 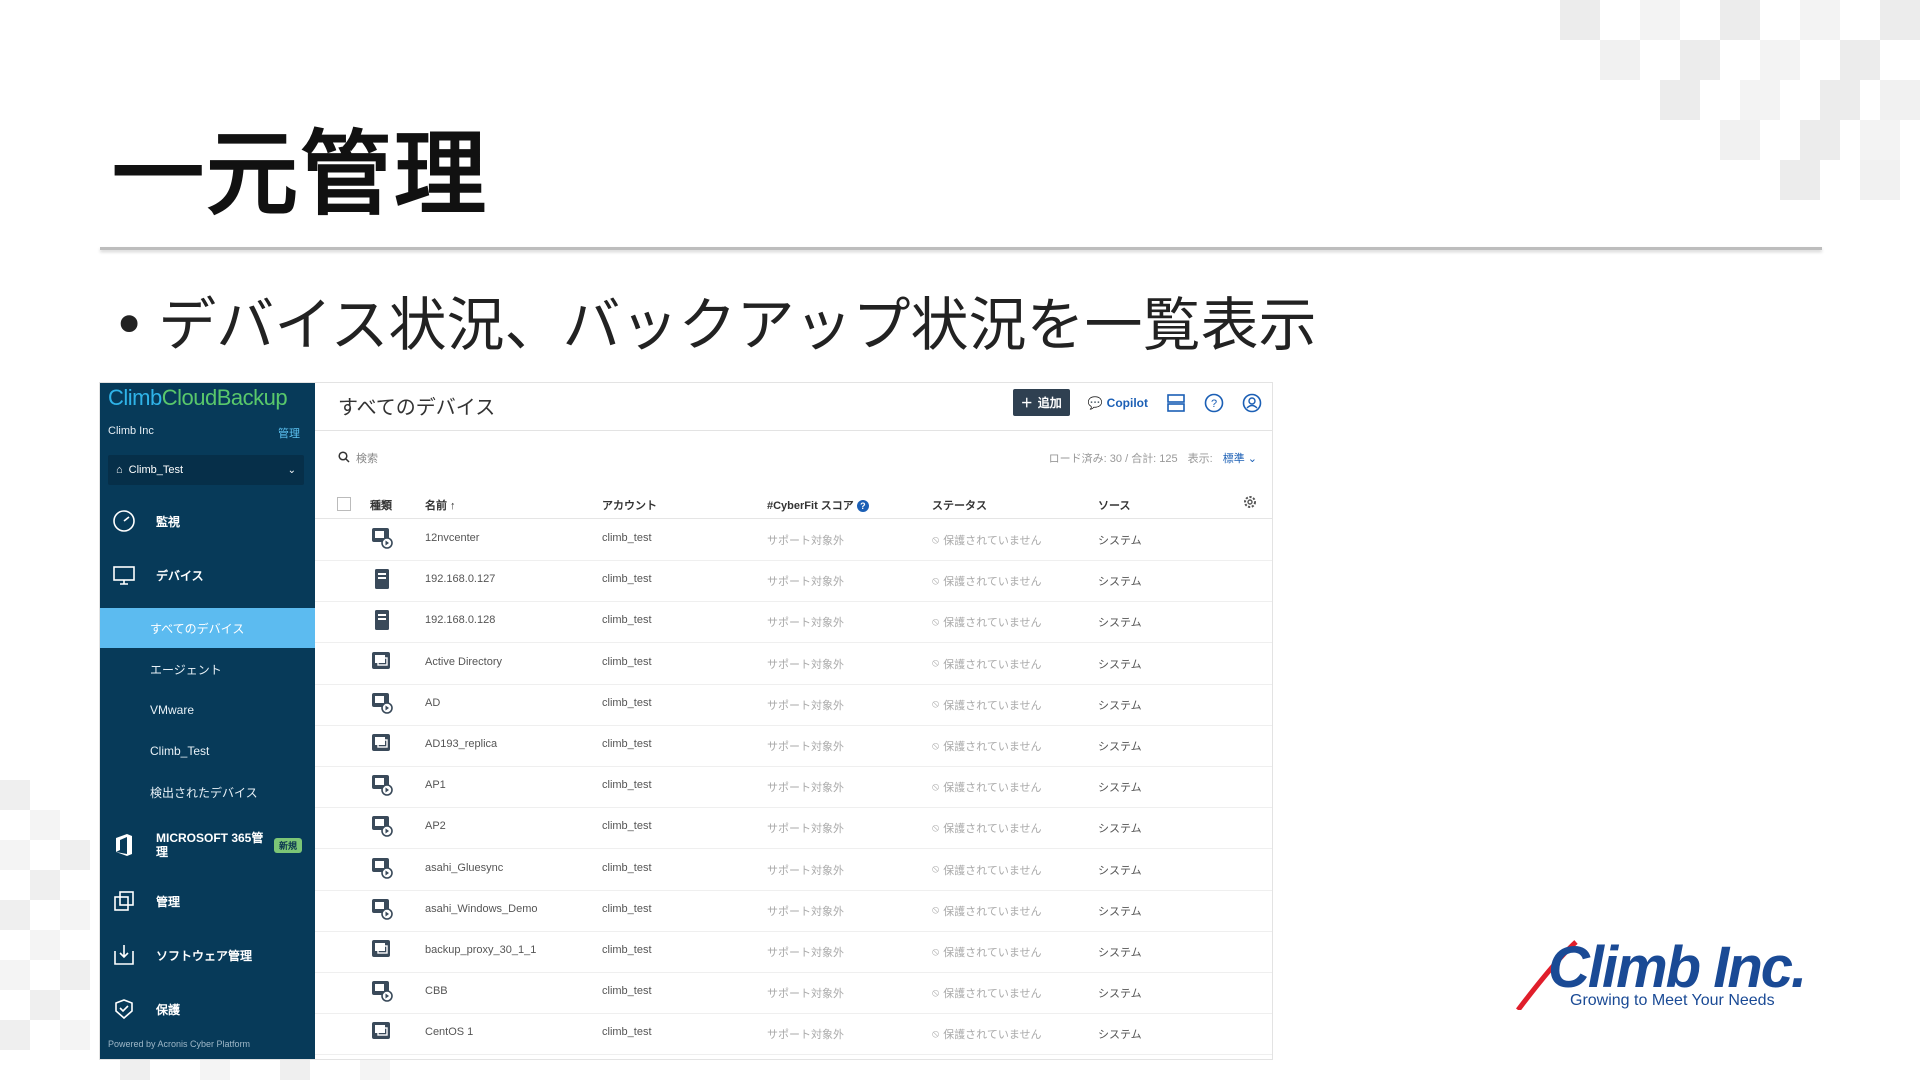 I want to click on search-box: 検索, so click(x=358, y=458).